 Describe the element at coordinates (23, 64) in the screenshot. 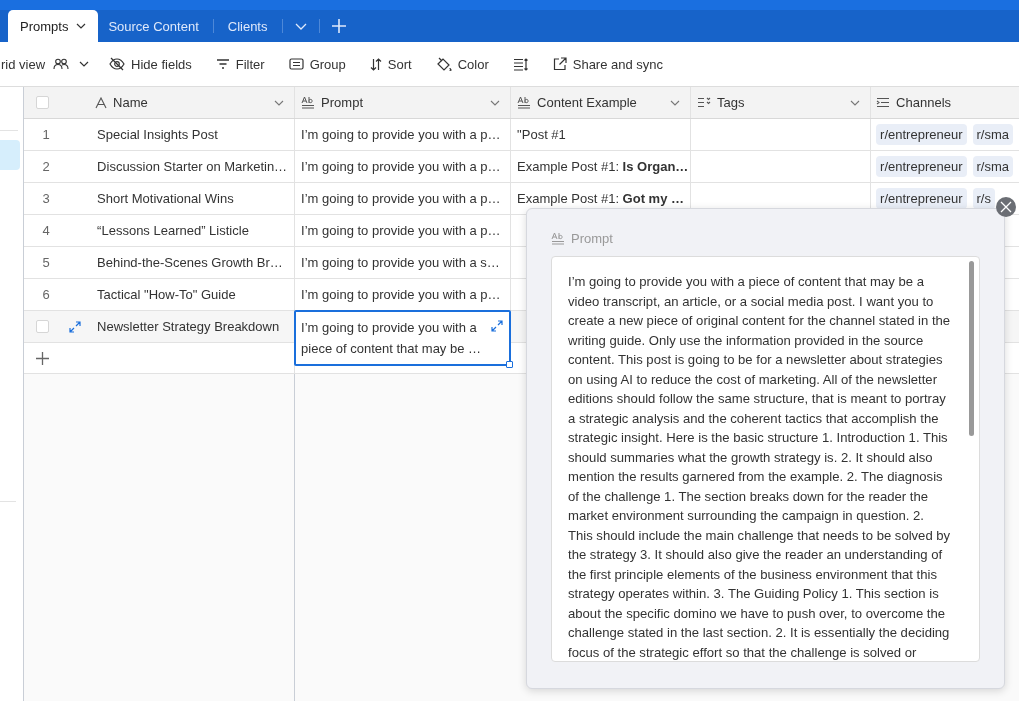

I see `view-name: rid view` at that location.